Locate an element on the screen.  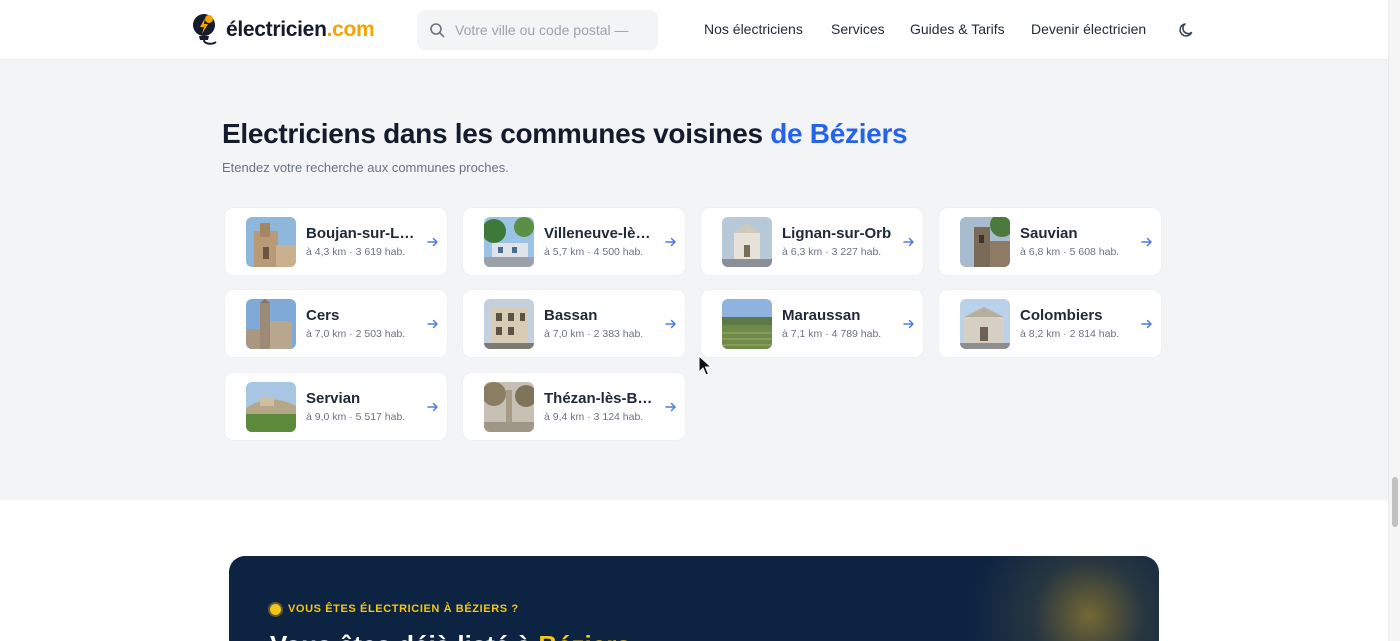
commune-name: Villeneuve-lès-Béziers is located at coordinates (600, 233).